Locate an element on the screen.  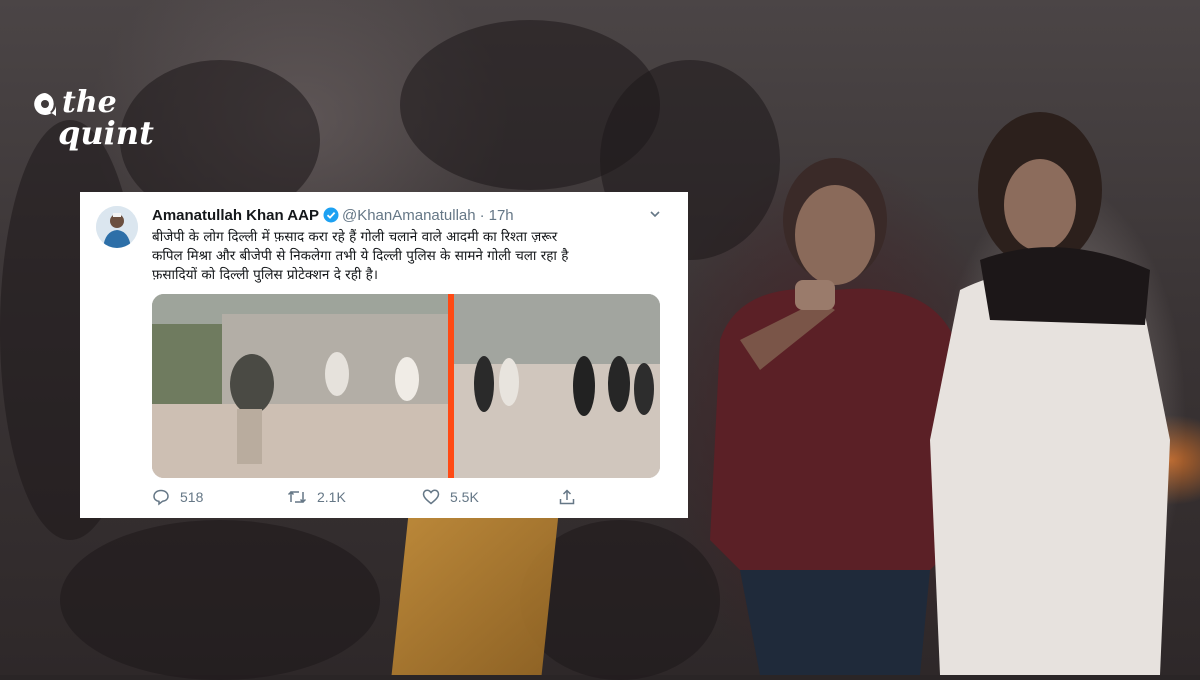
share-icon is located at coordinates (567, 497).